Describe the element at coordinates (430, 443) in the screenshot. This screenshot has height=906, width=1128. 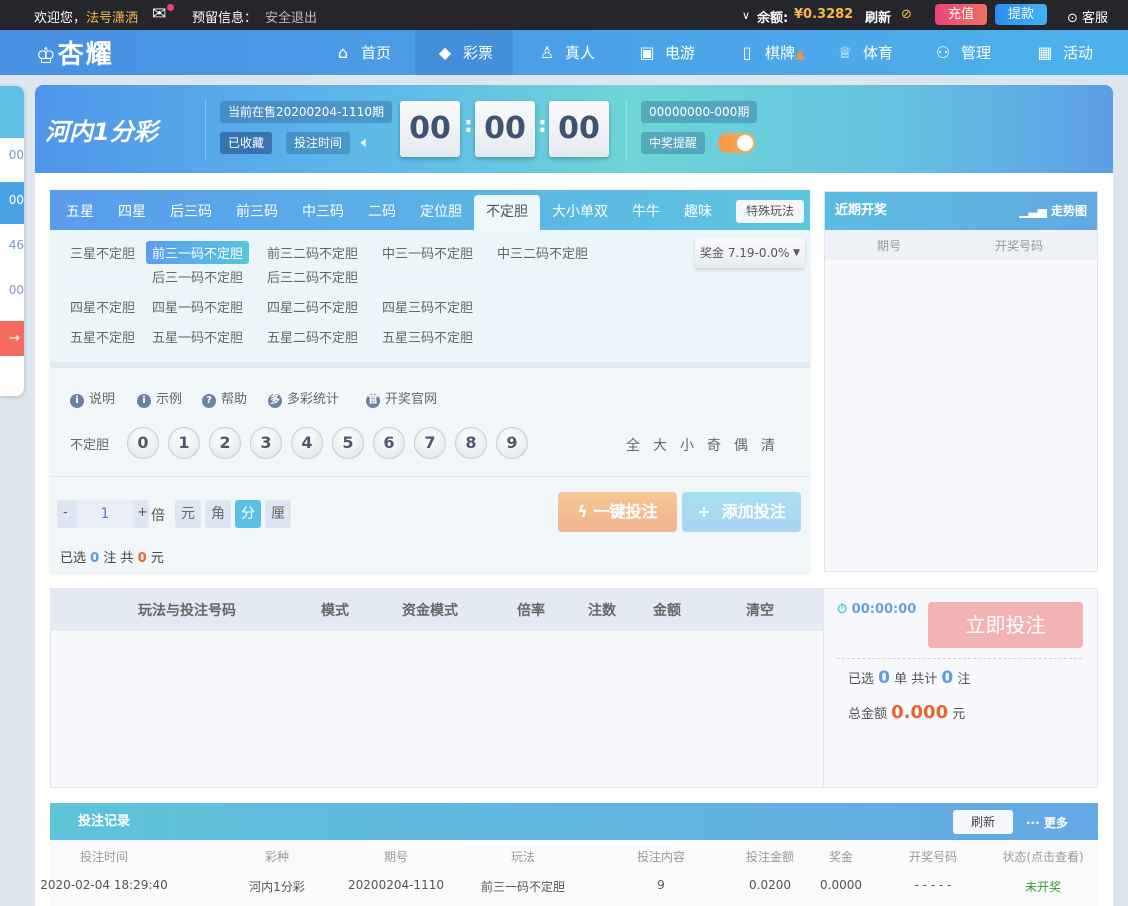
I see `number-ball: 7` at that location.